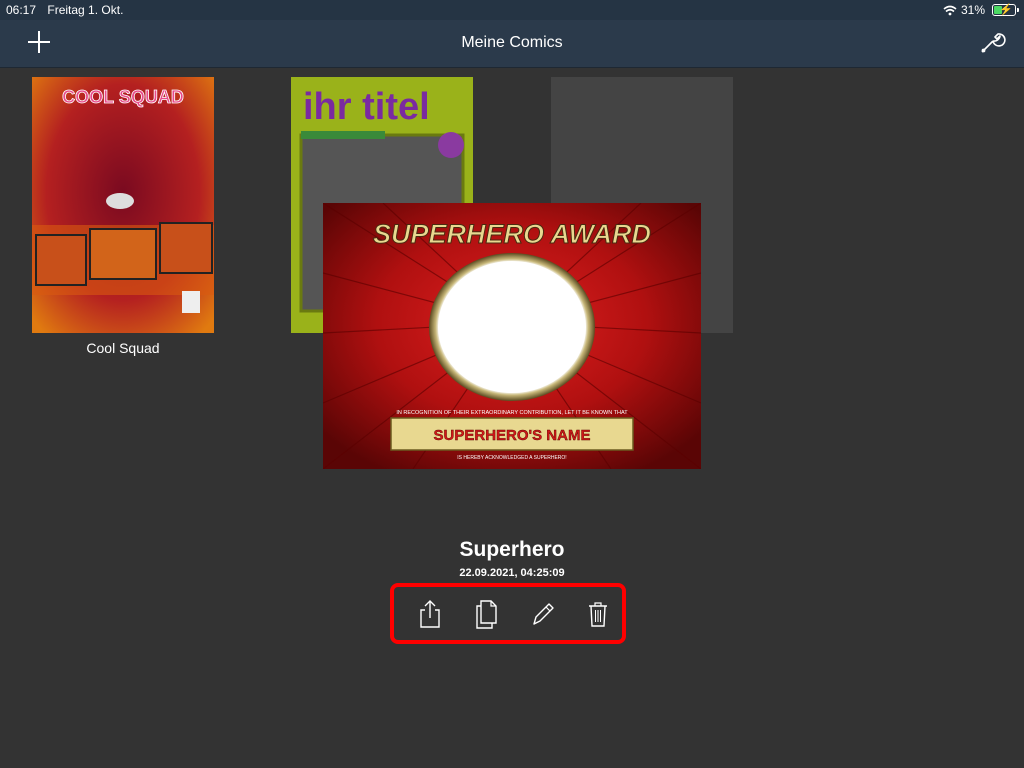  I want to click on cool-squad-cover: COOL SQUAD, so click(123, 205).